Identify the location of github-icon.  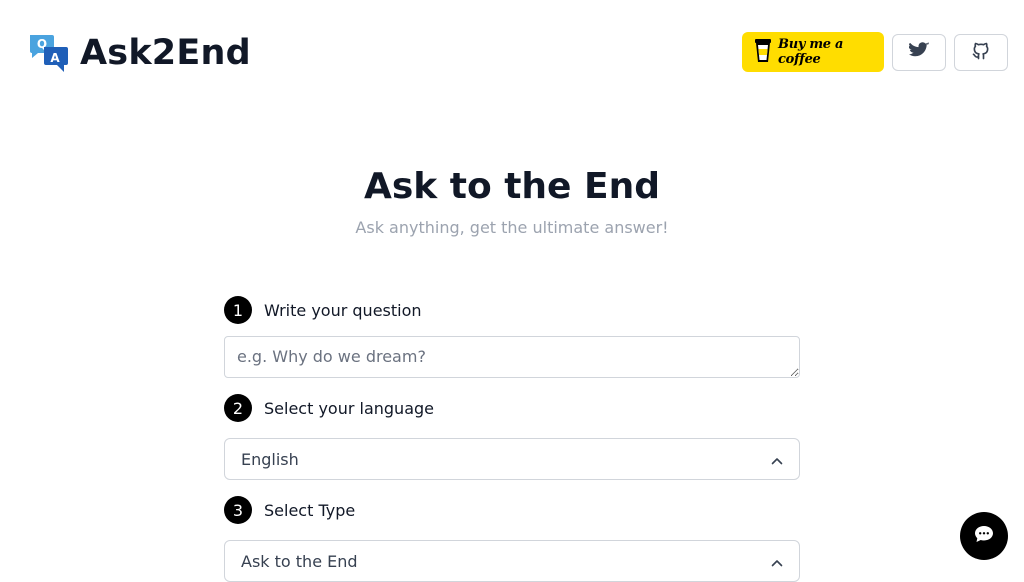
(981, 53).